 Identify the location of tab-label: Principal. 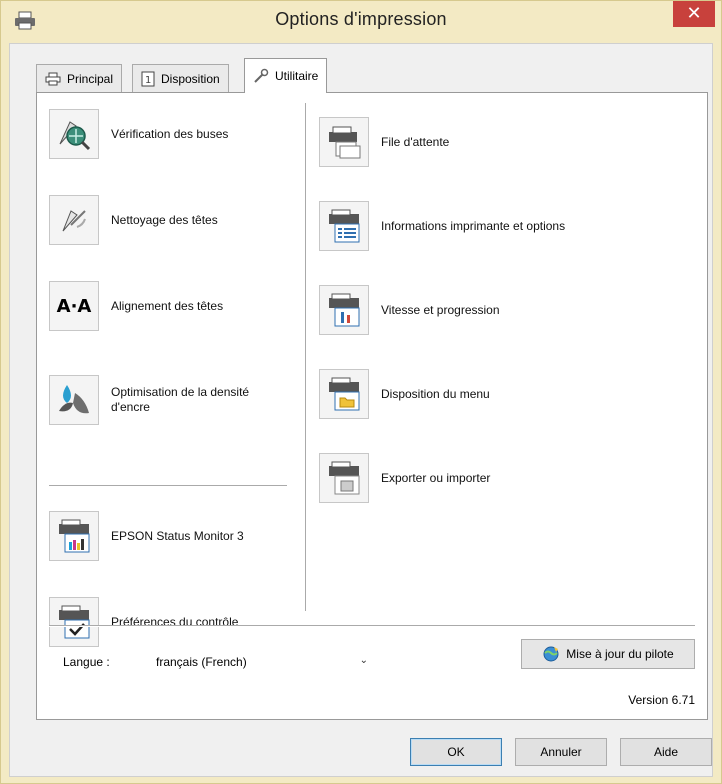
(90, 78).